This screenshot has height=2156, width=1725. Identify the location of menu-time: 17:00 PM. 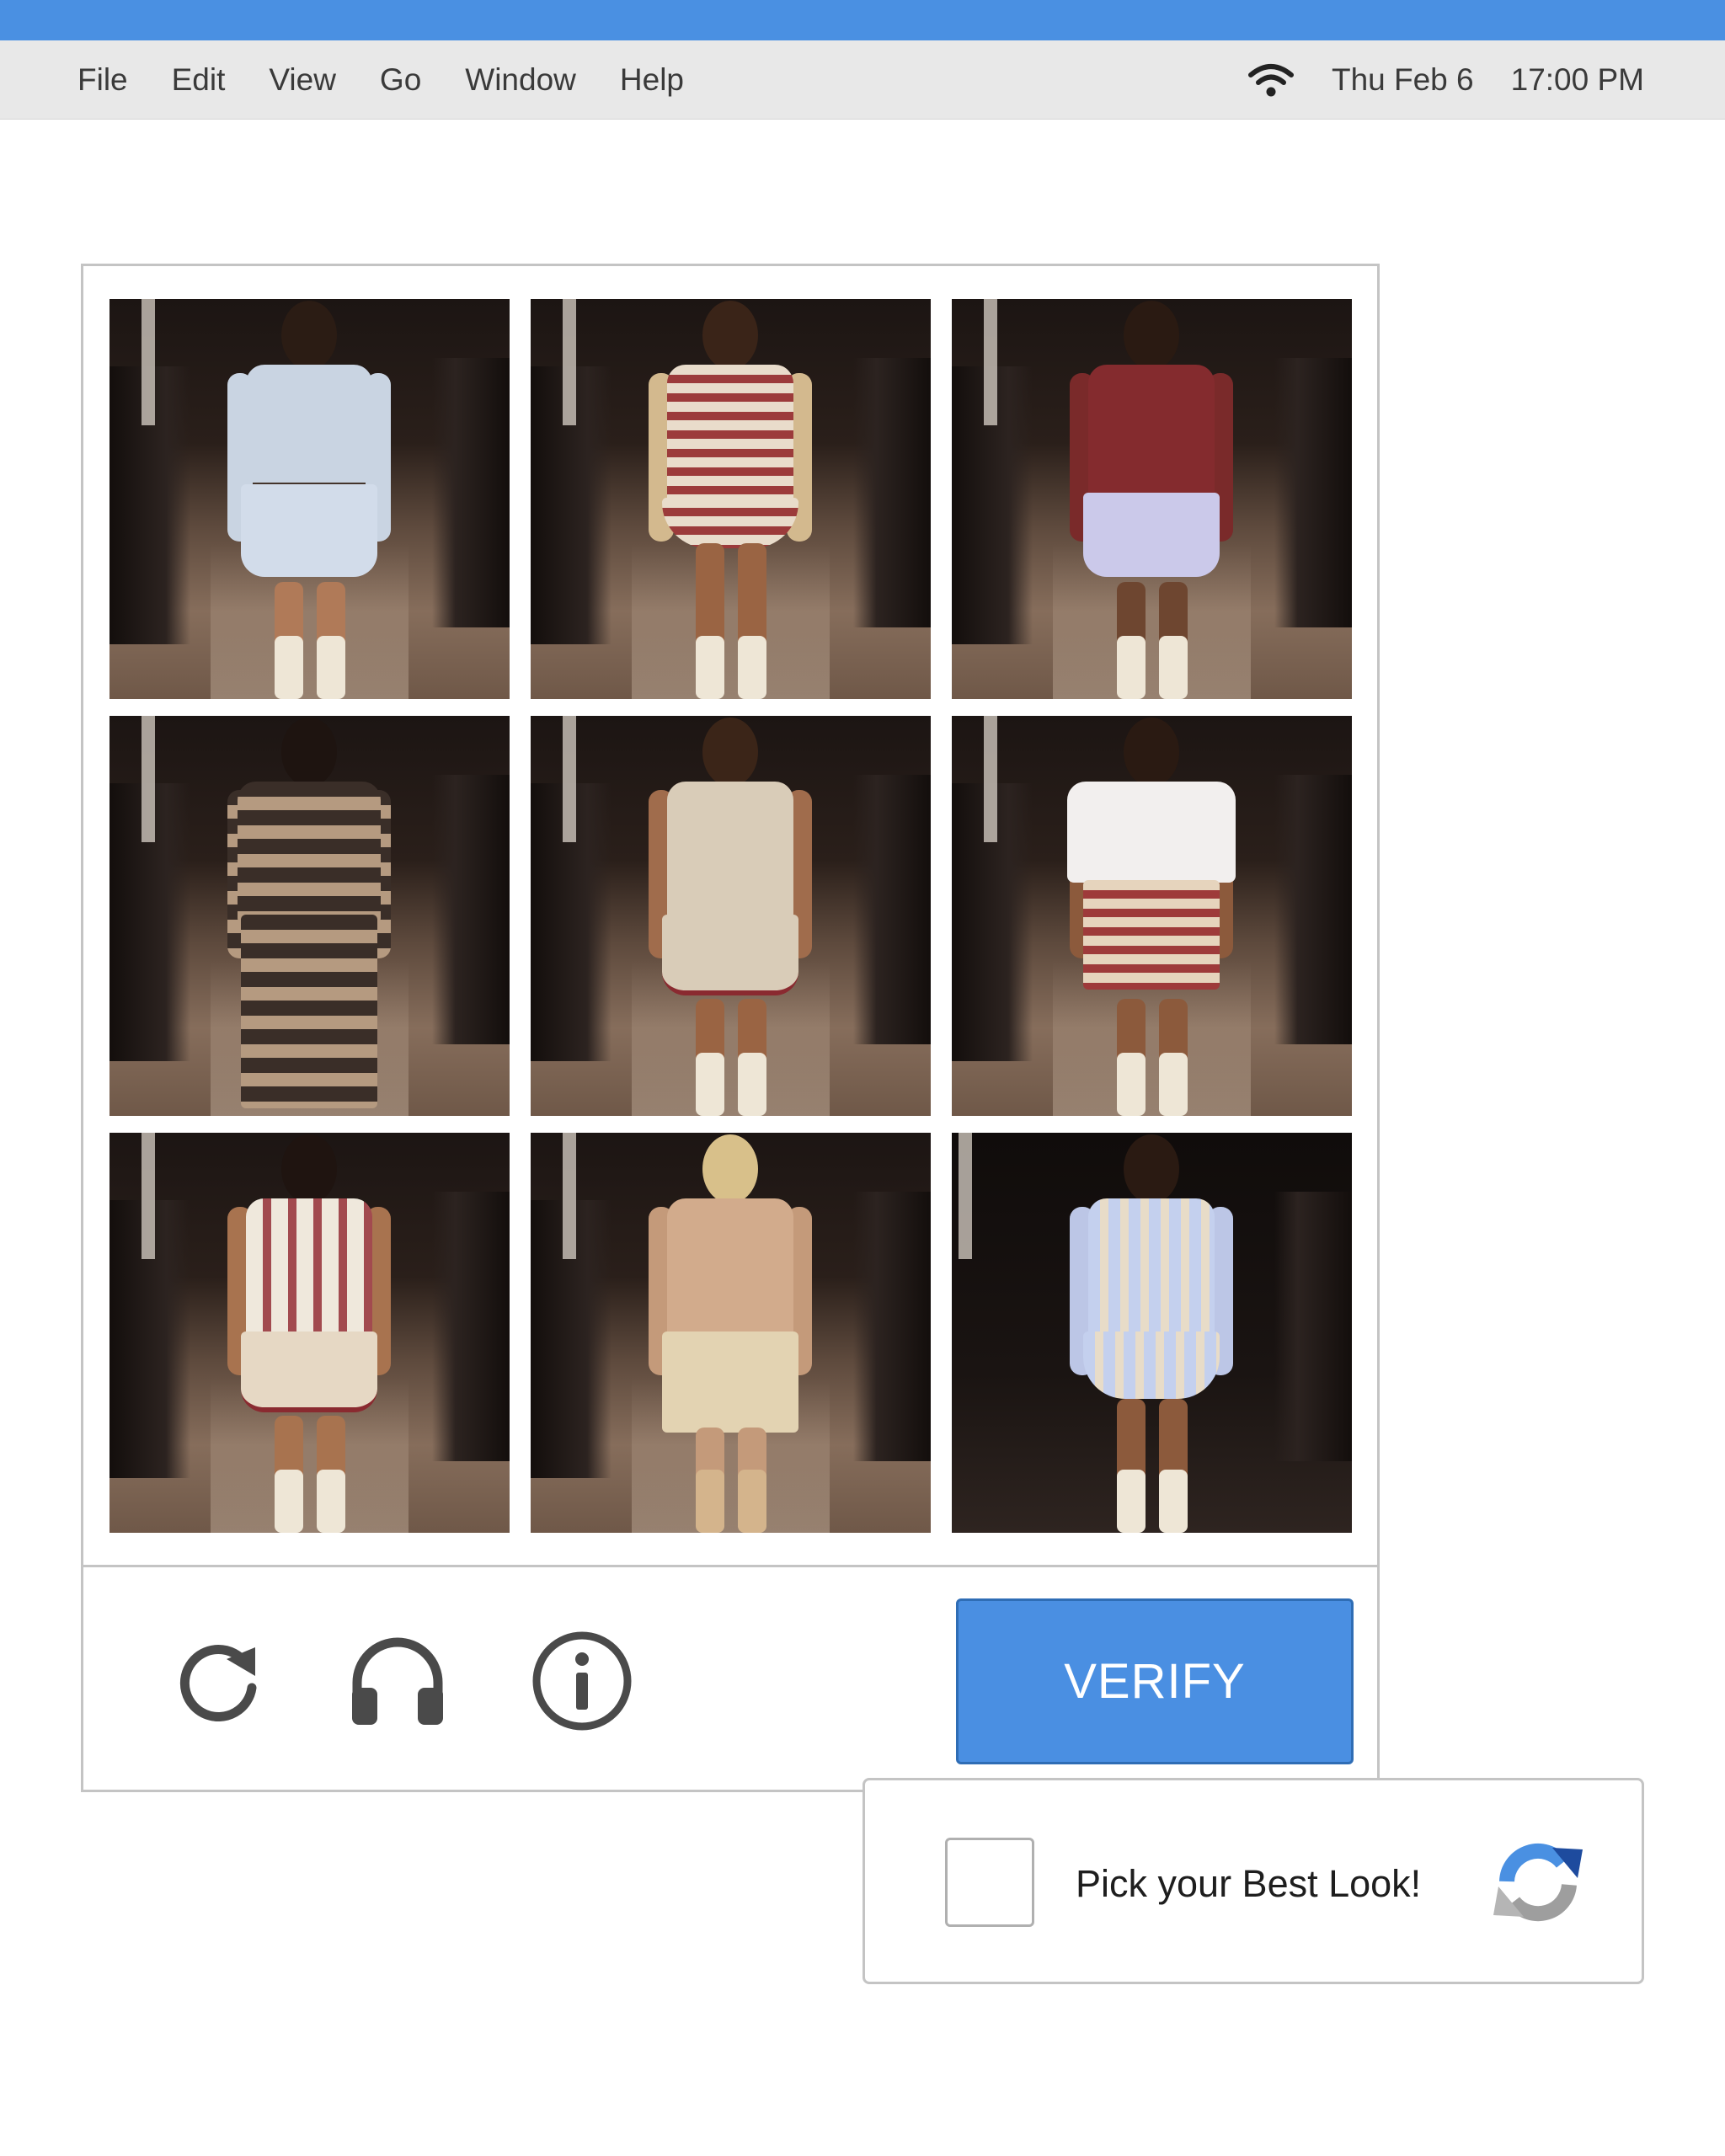
(1577, 79).